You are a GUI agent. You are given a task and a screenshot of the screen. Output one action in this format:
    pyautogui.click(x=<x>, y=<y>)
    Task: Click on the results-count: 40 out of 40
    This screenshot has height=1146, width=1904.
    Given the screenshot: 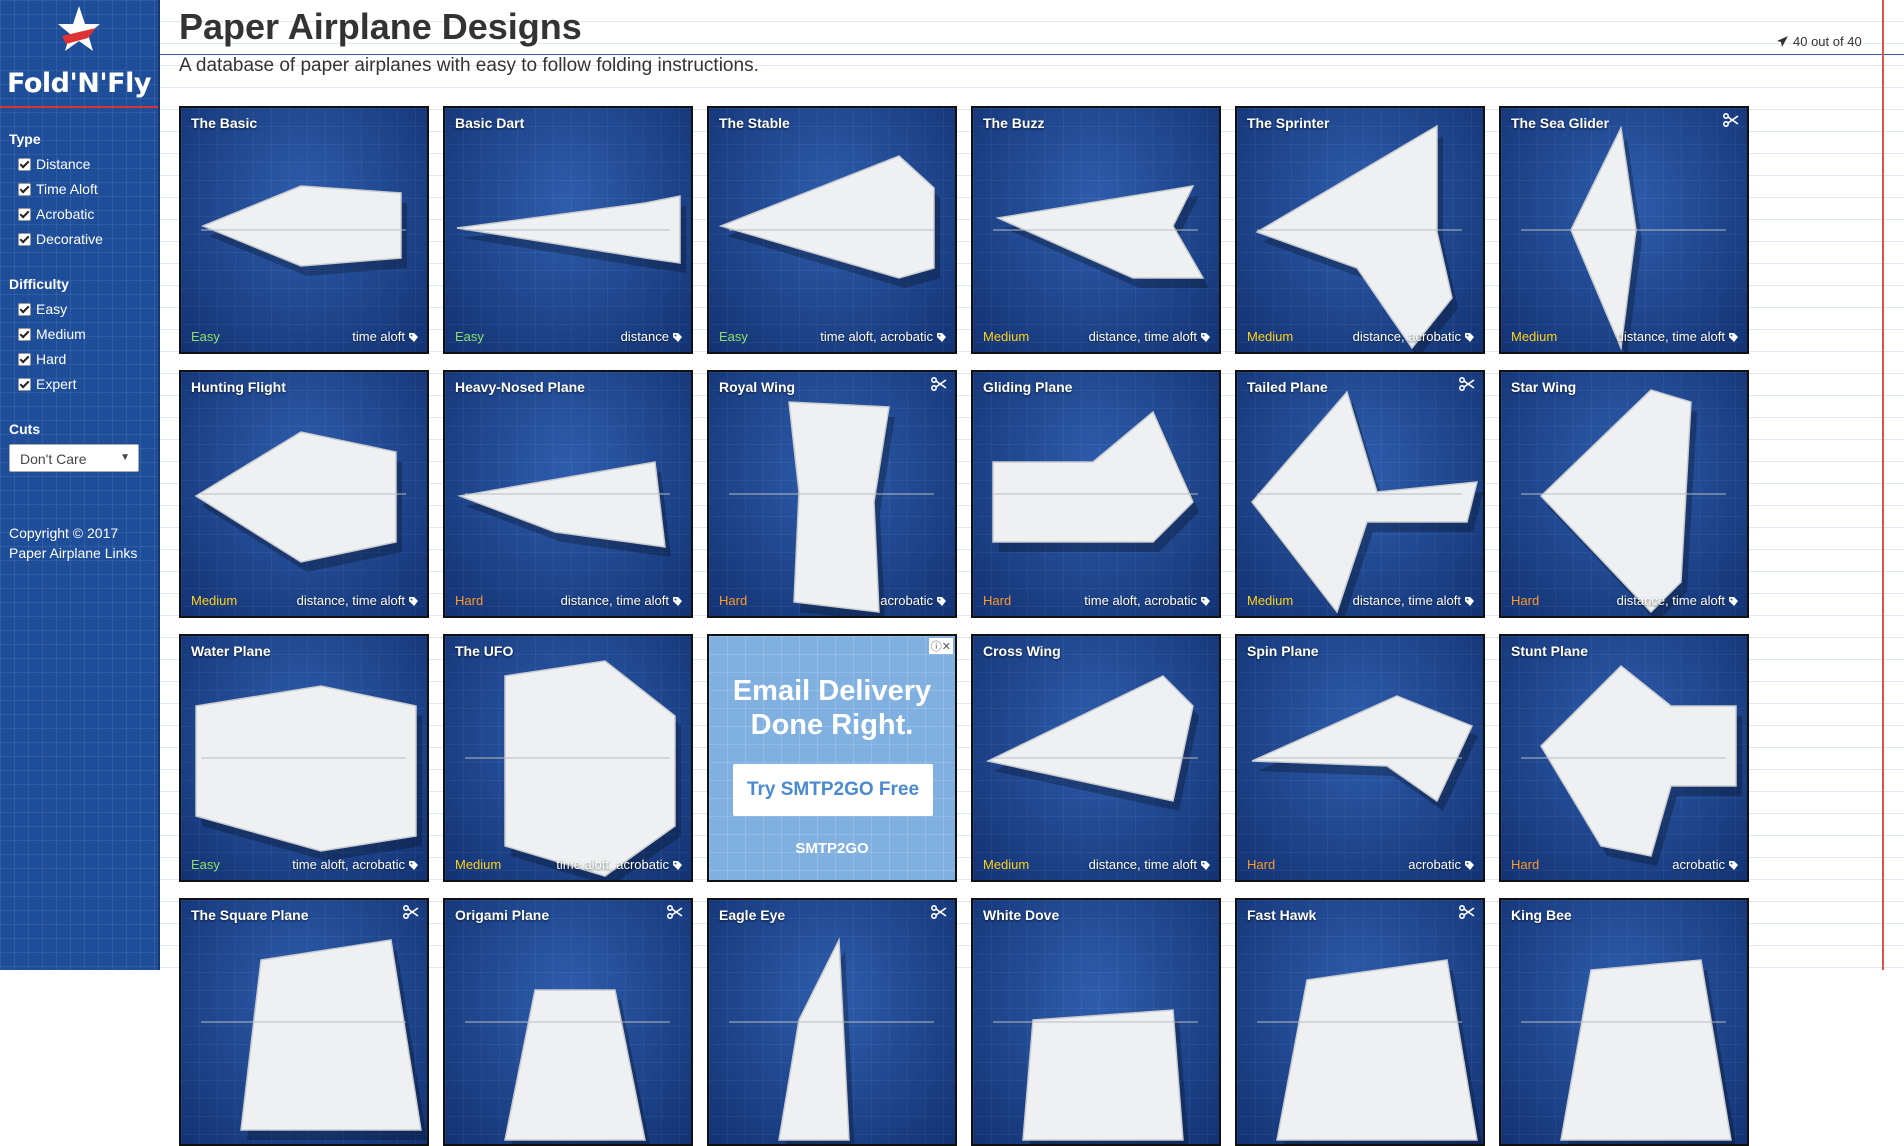 What is the action you would take?
    pyautogui.click(x=1819, y=41)
    